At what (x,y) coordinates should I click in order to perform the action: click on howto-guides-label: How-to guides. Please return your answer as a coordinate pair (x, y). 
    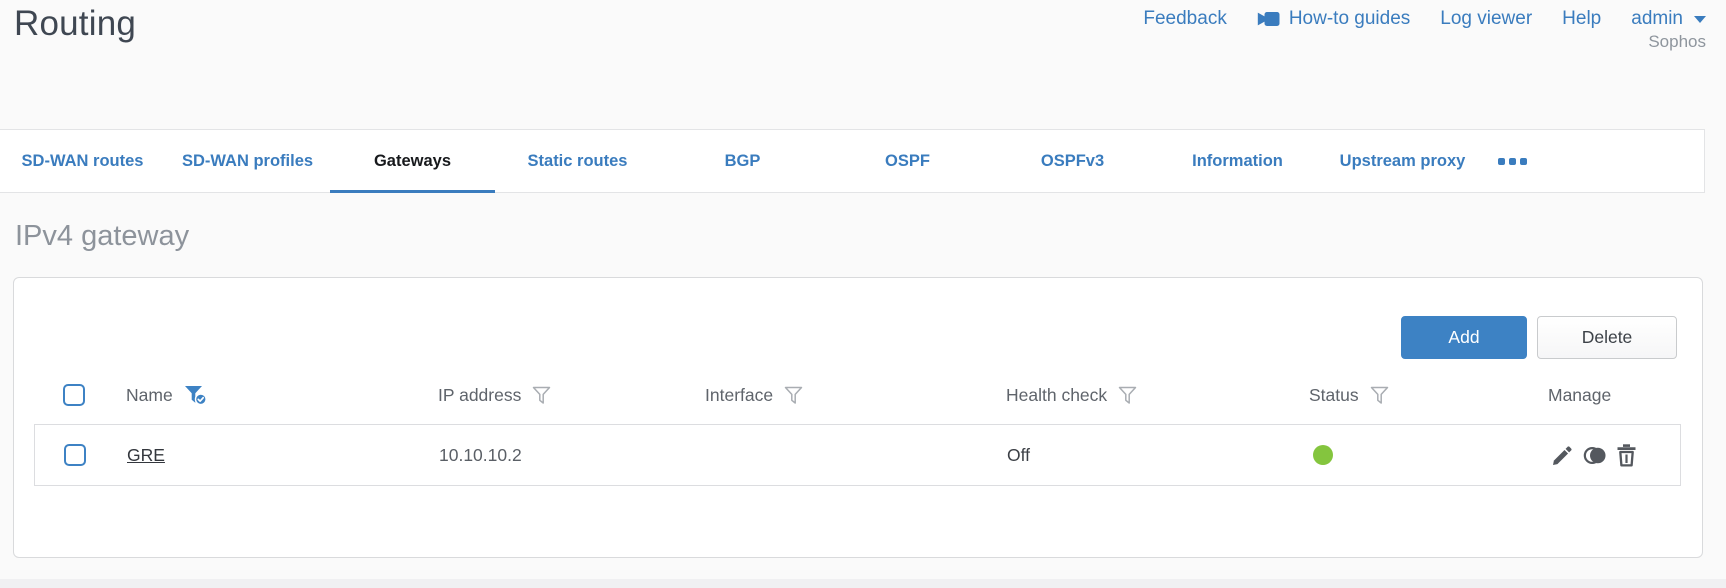
    Looking at the image, I should click on (1349, 18).